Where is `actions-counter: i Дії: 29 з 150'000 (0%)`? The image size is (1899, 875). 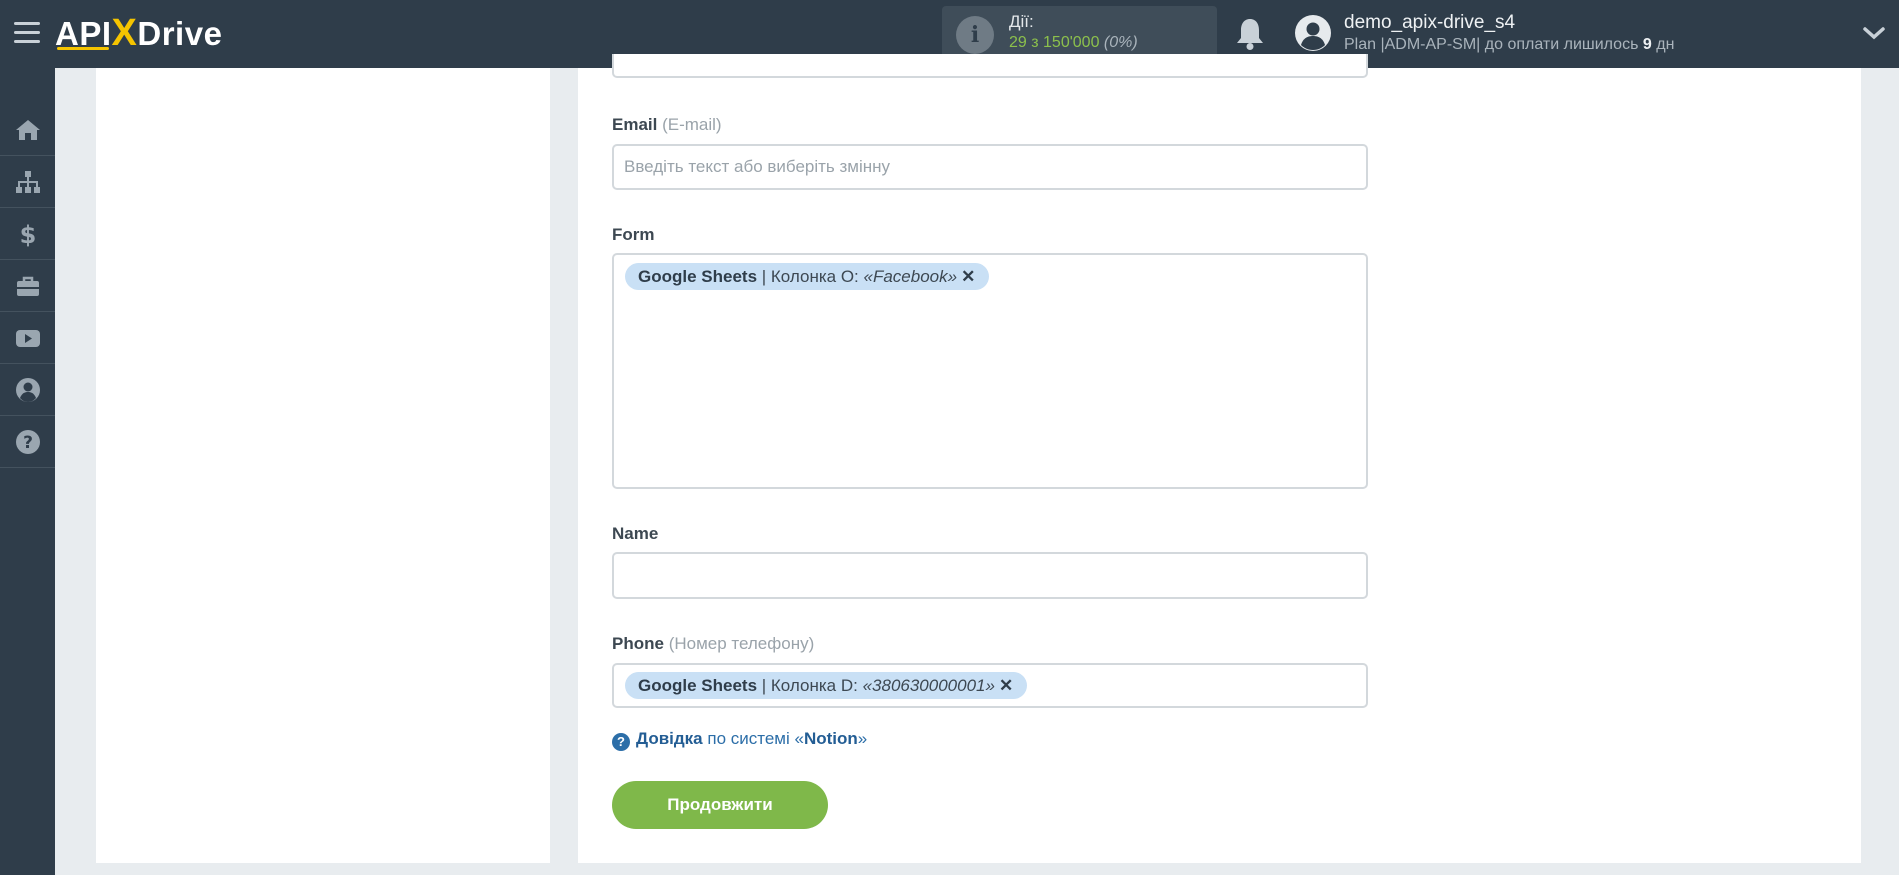 actions-counter: i Дії: 29 з 150'000 (0%) is located at coordinates (1079, 33).